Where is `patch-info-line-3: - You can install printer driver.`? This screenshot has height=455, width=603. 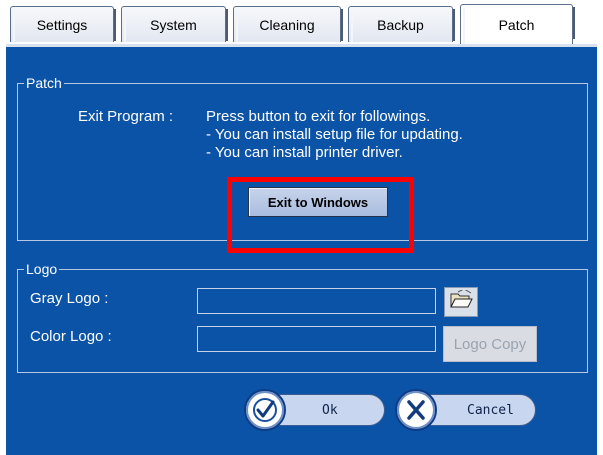
patch-info-line-3: - You can install printer driver. is located at coordinates (304, 152).